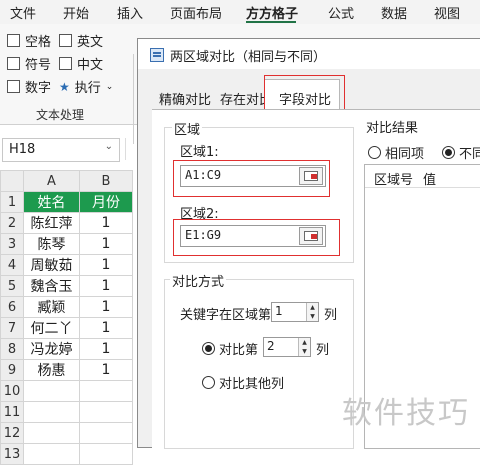  Describe the element at coordinates (271, 22) in the screenshot. I see `active-tab-indicator` at that location.